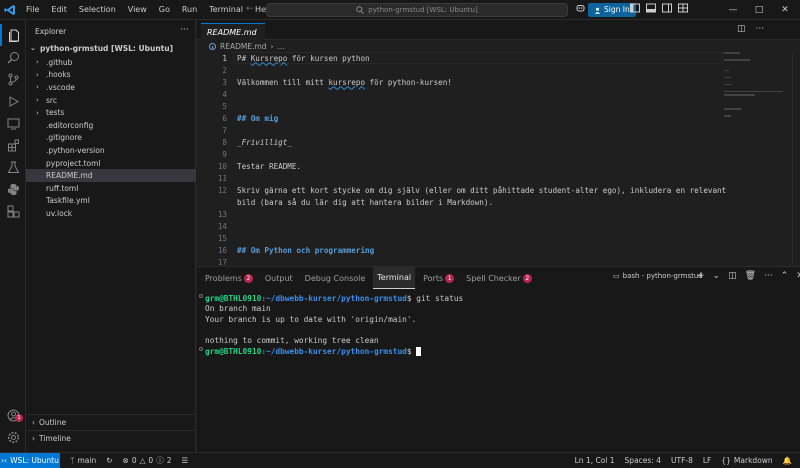 Image resolution: width=800 pixels, height=468 pixels. Describe the element at coordinates (137, 10) in the screenshot. I see `menu-view: View` at that location.